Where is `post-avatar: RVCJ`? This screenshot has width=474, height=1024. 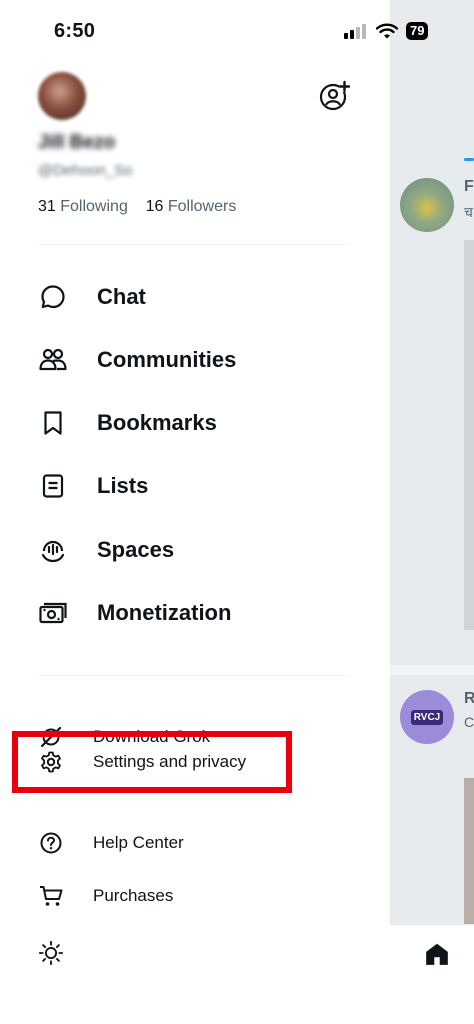 post-avatar: RVCJ is located at coordinates (427, 717).